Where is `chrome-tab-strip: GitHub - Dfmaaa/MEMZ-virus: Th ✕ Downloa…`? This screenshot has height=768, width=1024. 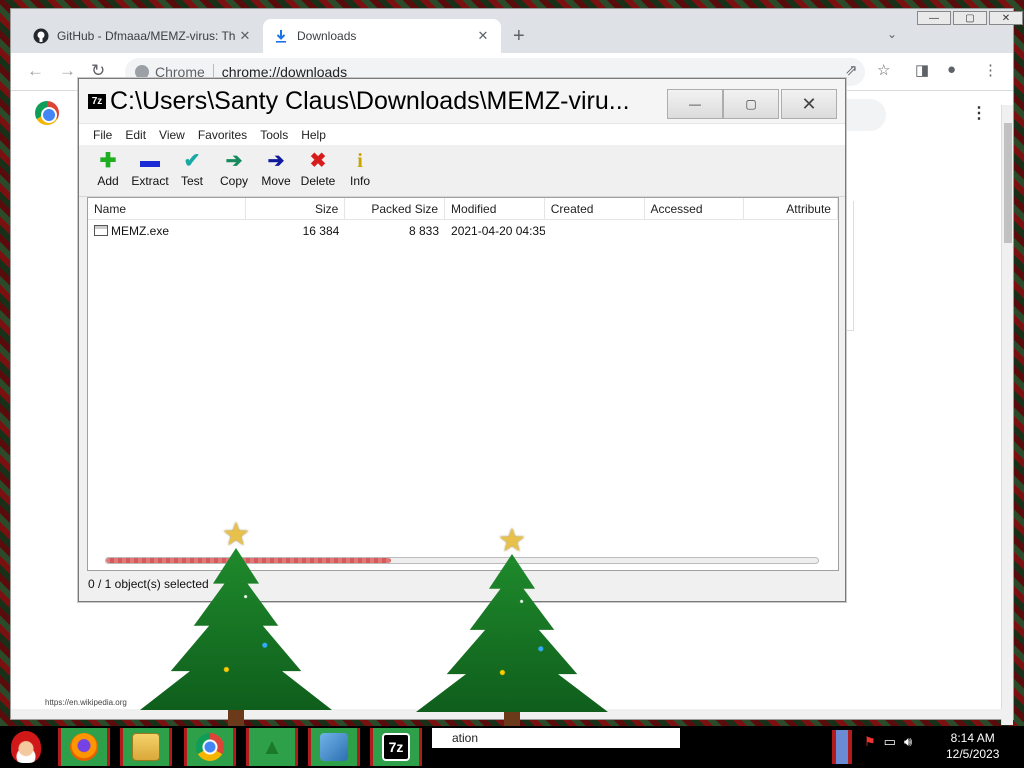
chrome-tab-strip: GitHub - Dfmaaa/MEMZ-virus: Th ✕ Downloa… is located at coordinates (517, 31).